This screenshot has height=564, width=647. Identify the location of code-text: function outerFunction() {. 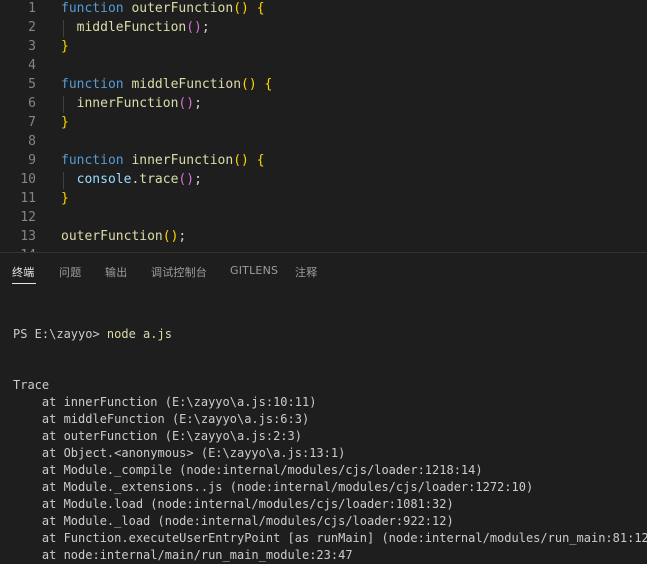
(163, 9).